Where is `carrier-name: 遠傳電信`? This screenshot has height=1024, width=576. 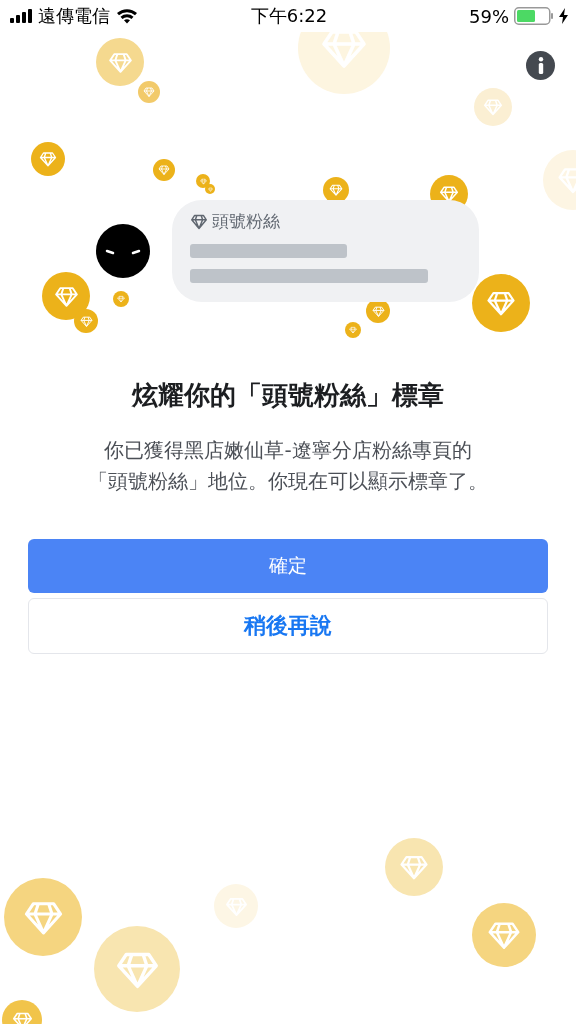
carrier-name: 遠傳電信 is located at coordinates (74, 16).